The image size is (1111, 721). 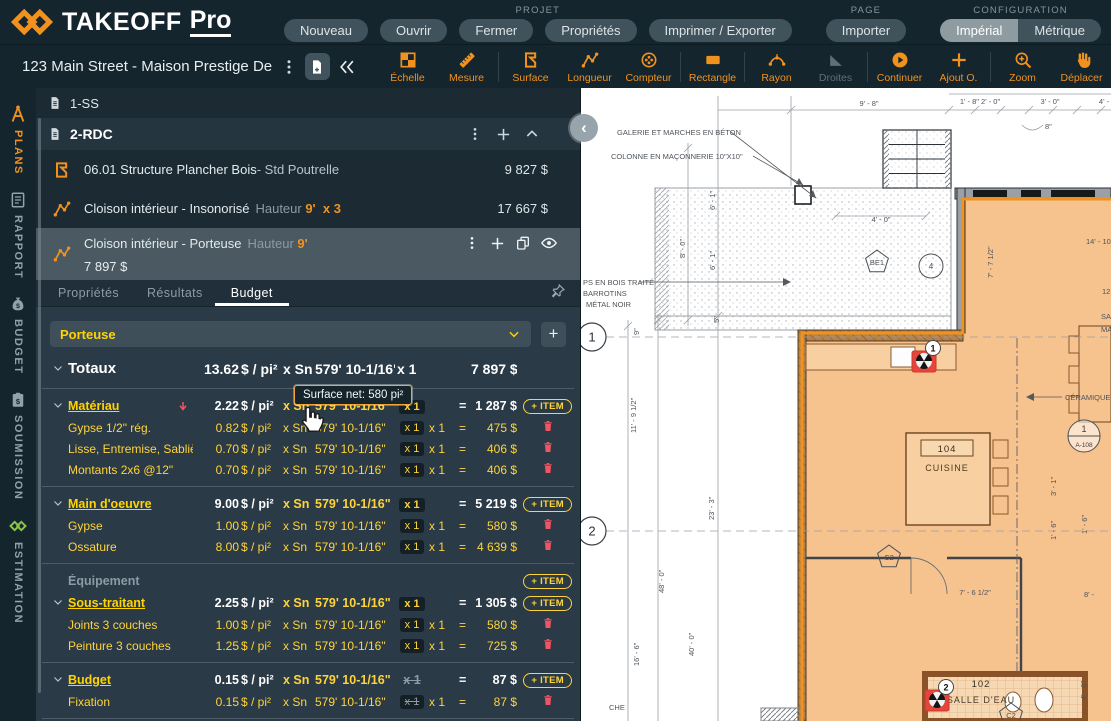 I want to click on tool--chelle: Échelle, so click(x=407, y=67).